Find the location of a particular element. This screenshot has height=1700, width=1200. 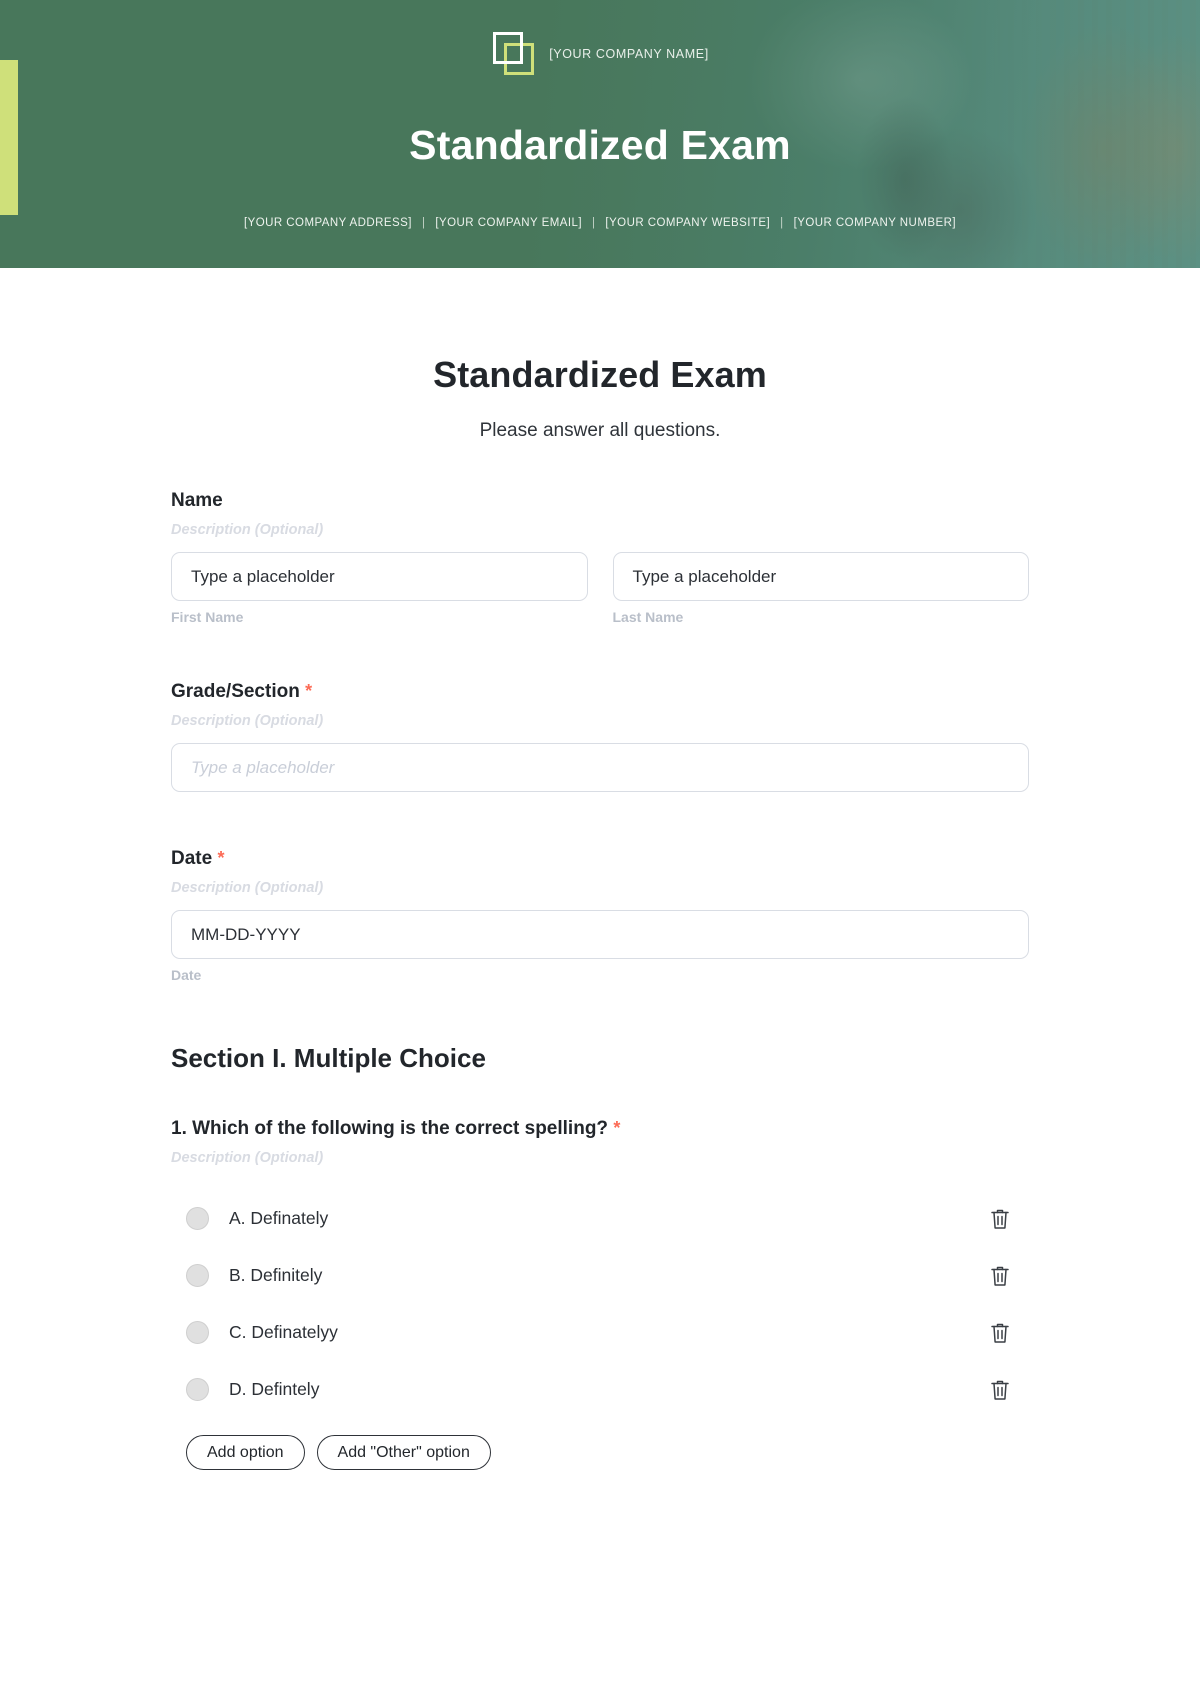

field-grade-section-description: Description (Optional) is located at coordinates (247, 721).